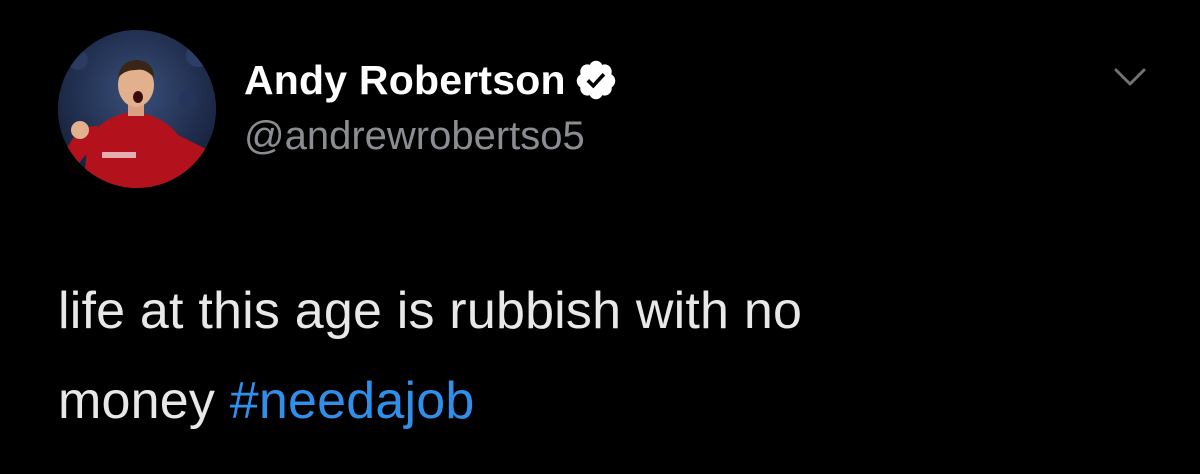  I want to click on tweet-text-word: money, so click(137, 401).